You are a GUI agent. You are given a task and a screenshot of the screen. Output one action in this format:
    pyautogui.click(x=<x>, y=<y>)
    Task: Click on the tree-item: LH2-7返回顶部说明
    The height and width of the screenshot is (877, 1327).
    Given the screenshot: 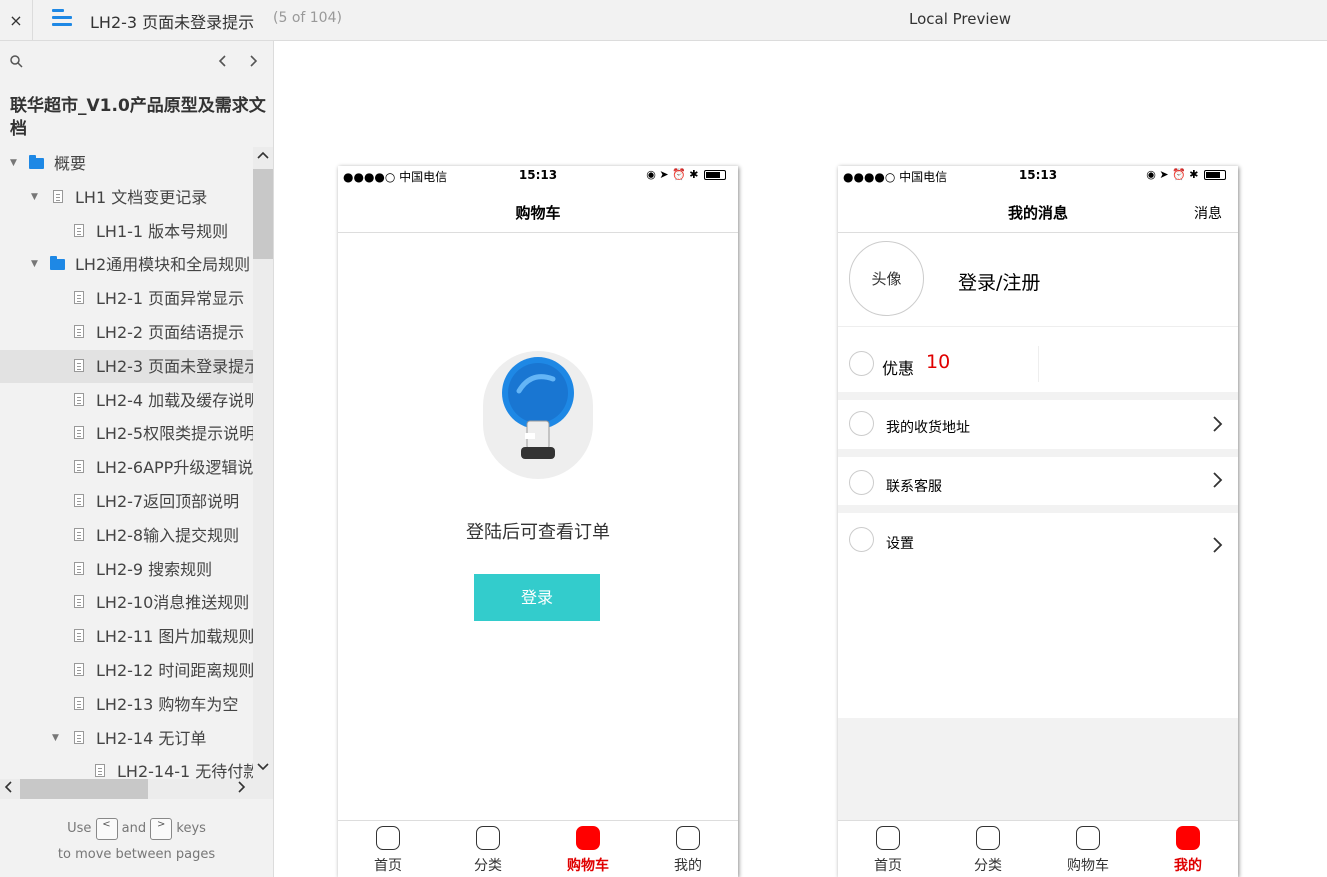 What is the action you would take?
    pyautogui.click(x=126, y=501)
    